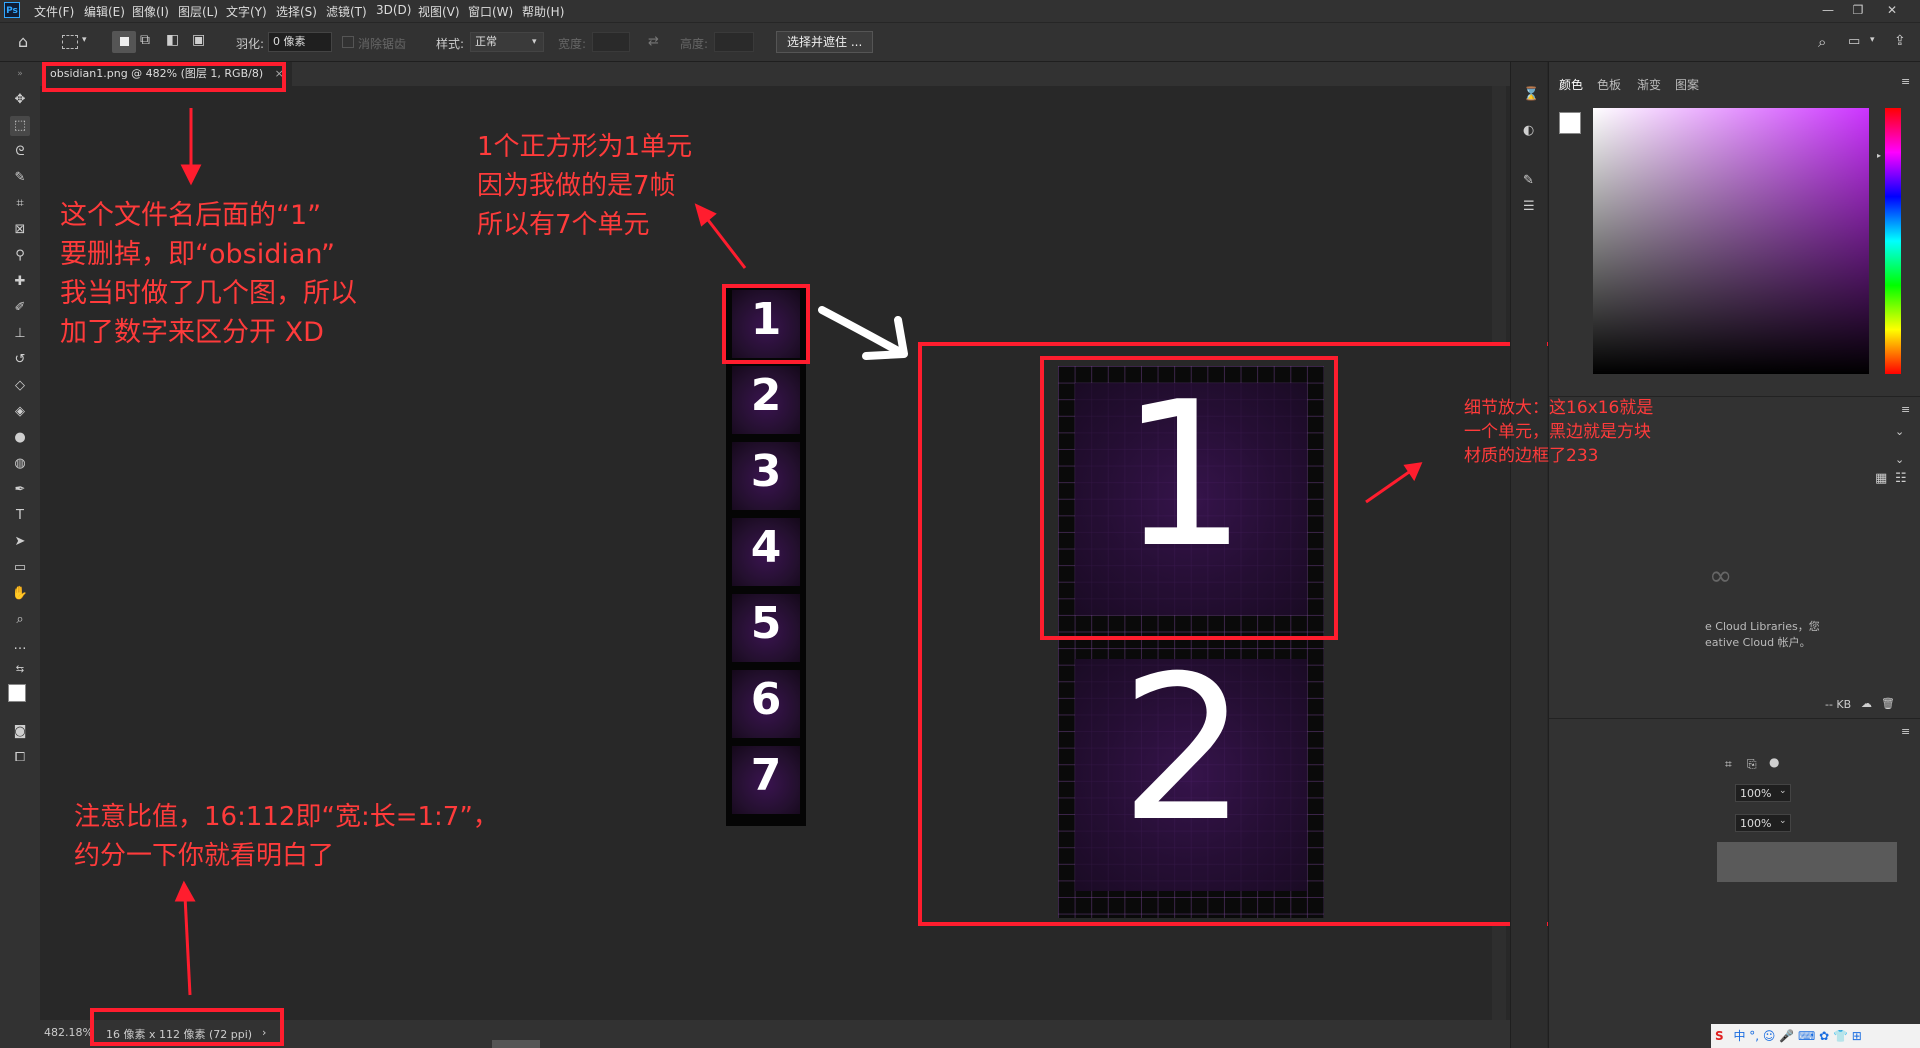  What do you see at coordinates (20, 334) in the screenshot?
I see `stamp-tool-icon: ⊥` at bounding box center [20, 334].